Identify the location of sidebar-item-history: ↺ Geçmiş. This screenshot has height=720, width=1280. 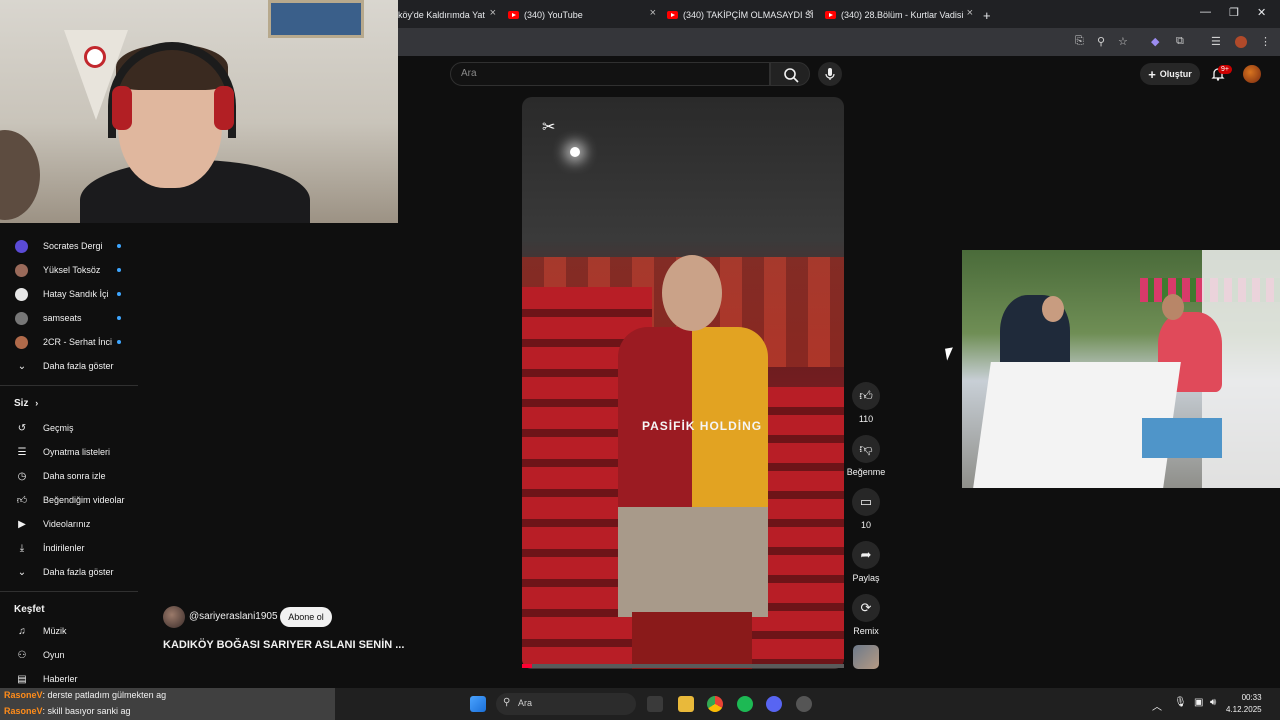
(70, 428).